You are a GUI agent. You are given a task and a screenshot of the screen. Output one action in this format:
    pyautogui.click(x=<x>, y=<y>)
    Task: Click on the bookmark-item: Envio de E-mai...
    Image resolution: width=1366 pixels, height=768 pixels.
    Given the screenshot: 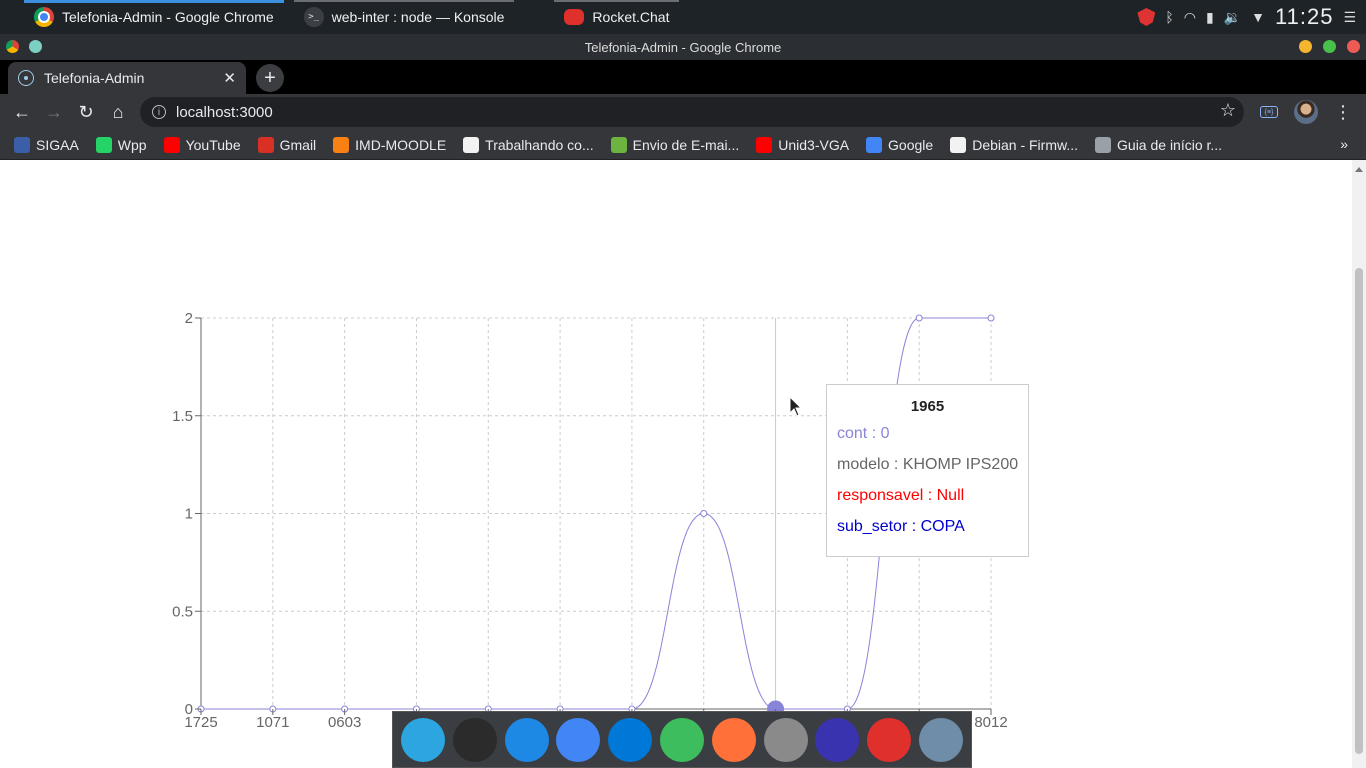 What is the action you would take?
    pyautogui.click(x=679, y=144)
    